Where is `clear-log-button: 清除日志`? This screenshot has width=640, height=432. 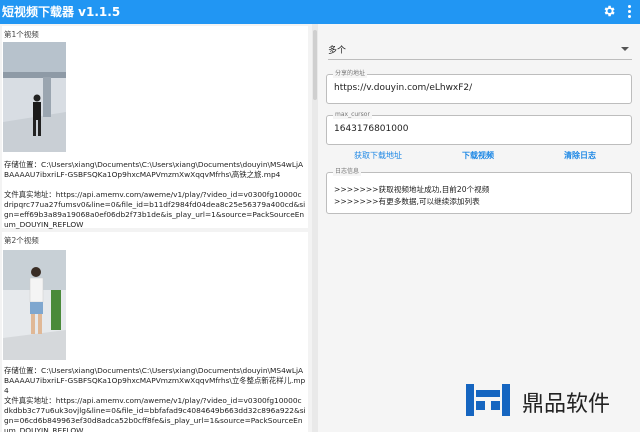
clear-log-button: 清除日志 is located at coordinates (580, 155).